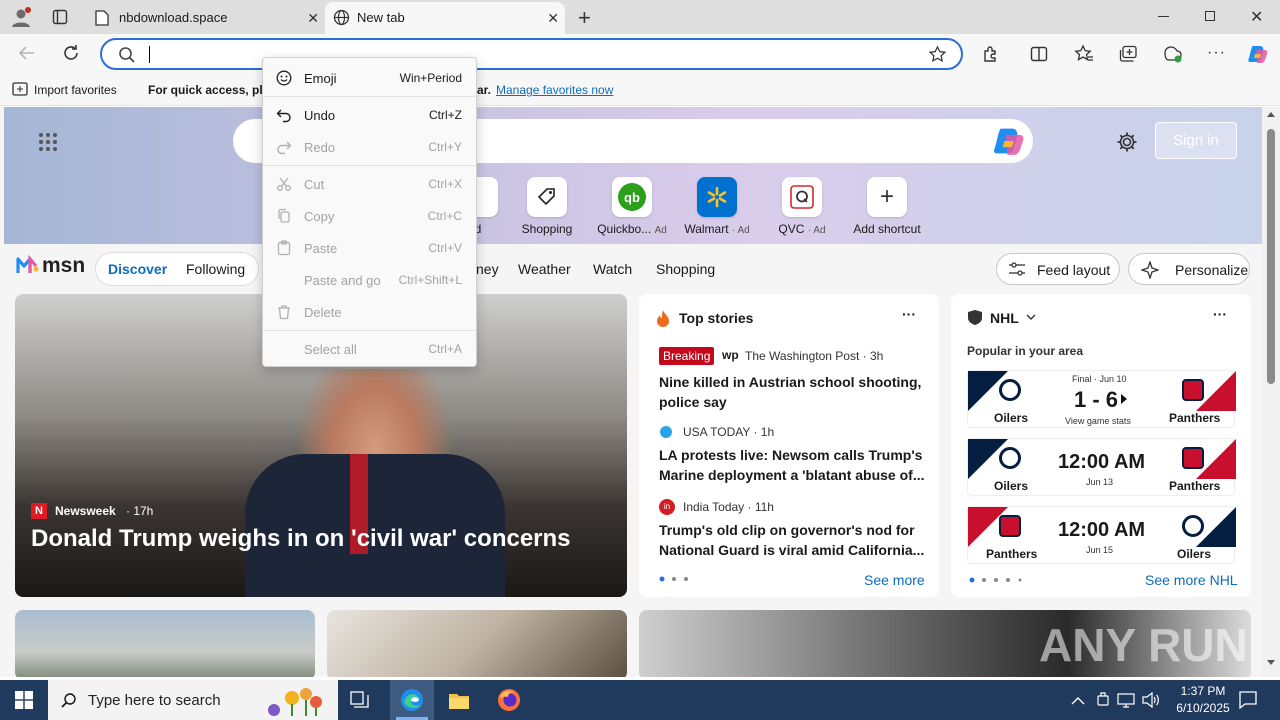 Image resolution: width=1280 pixels, height=720 pixels. I want to click on manage-favorites-link: Manage favorites now, so click(554, 90).